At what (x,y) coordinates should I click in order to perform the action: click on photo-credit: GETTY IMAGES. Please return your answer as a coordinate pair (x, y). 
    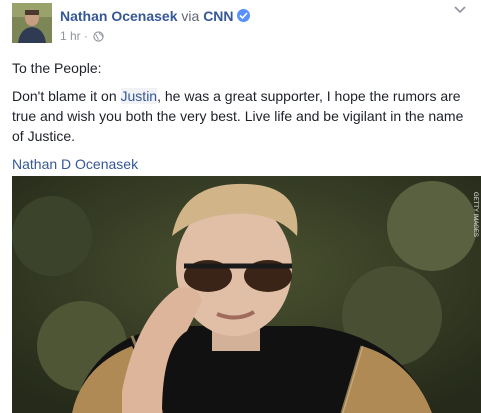
    Looking at the image, I should click on (475, 214).